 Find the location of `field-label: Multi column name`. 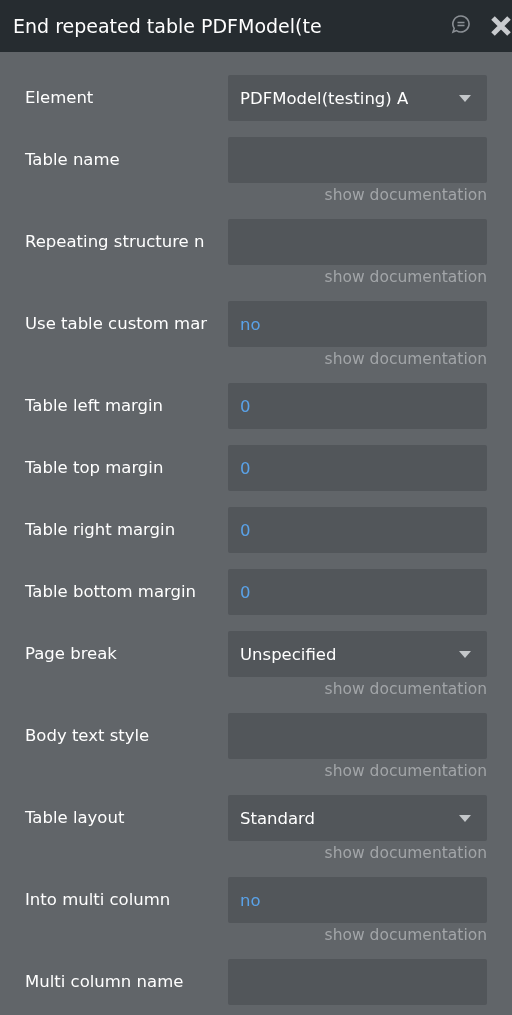

field-label: Multi column name is located at coordinates (105, 982).